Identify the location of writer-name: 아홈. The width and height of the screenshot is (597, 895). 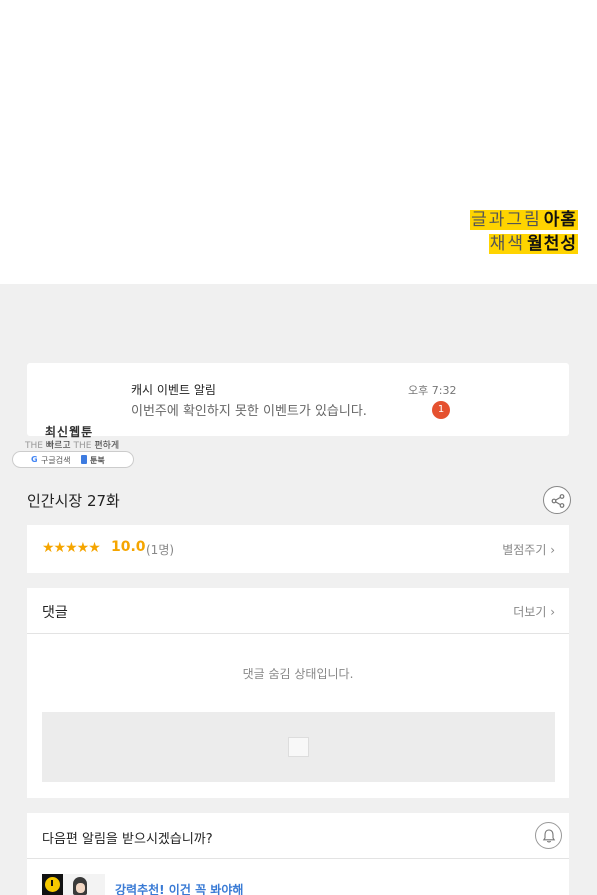
(560, 220).